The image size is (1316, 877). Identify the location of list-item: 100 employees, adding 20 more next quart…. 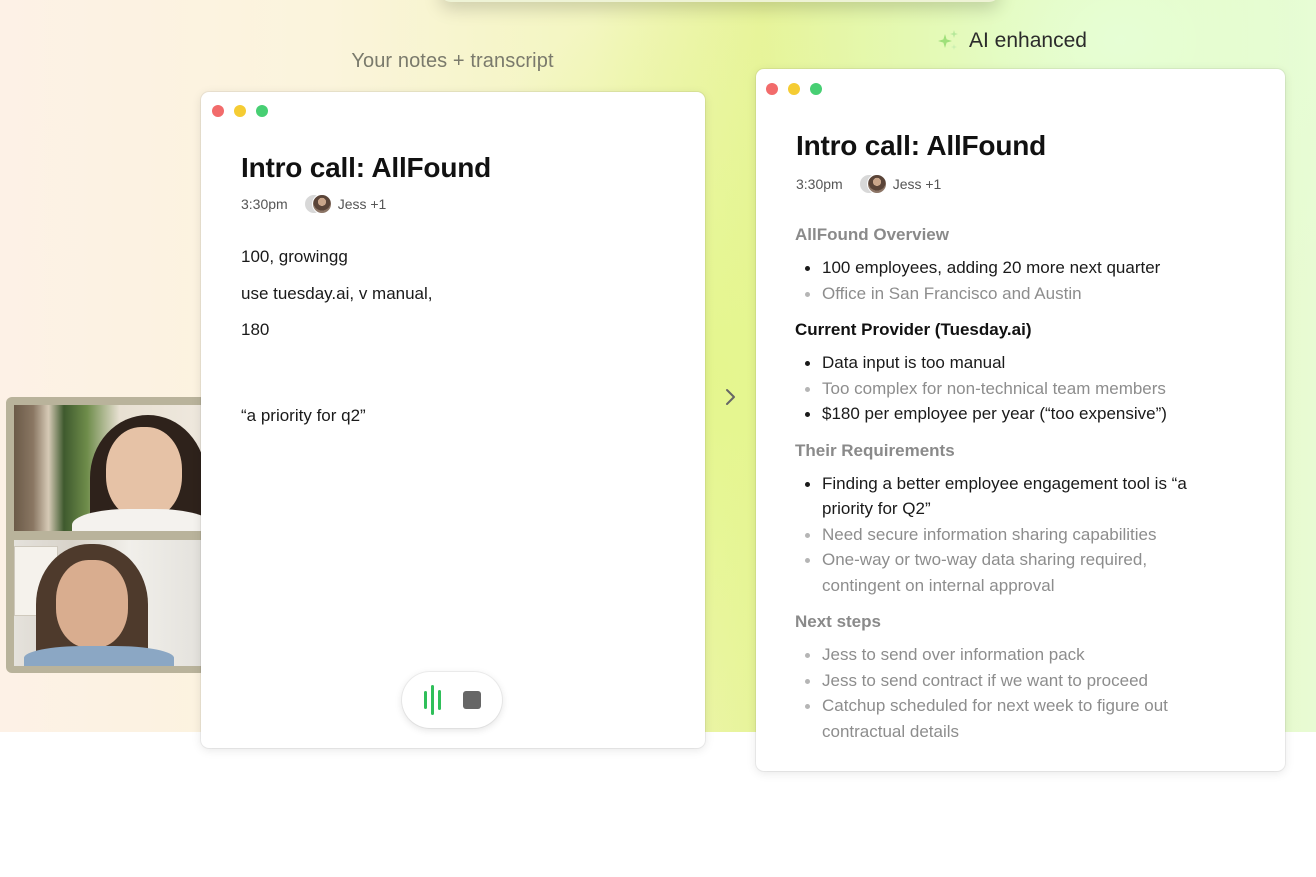
(1025, 268).